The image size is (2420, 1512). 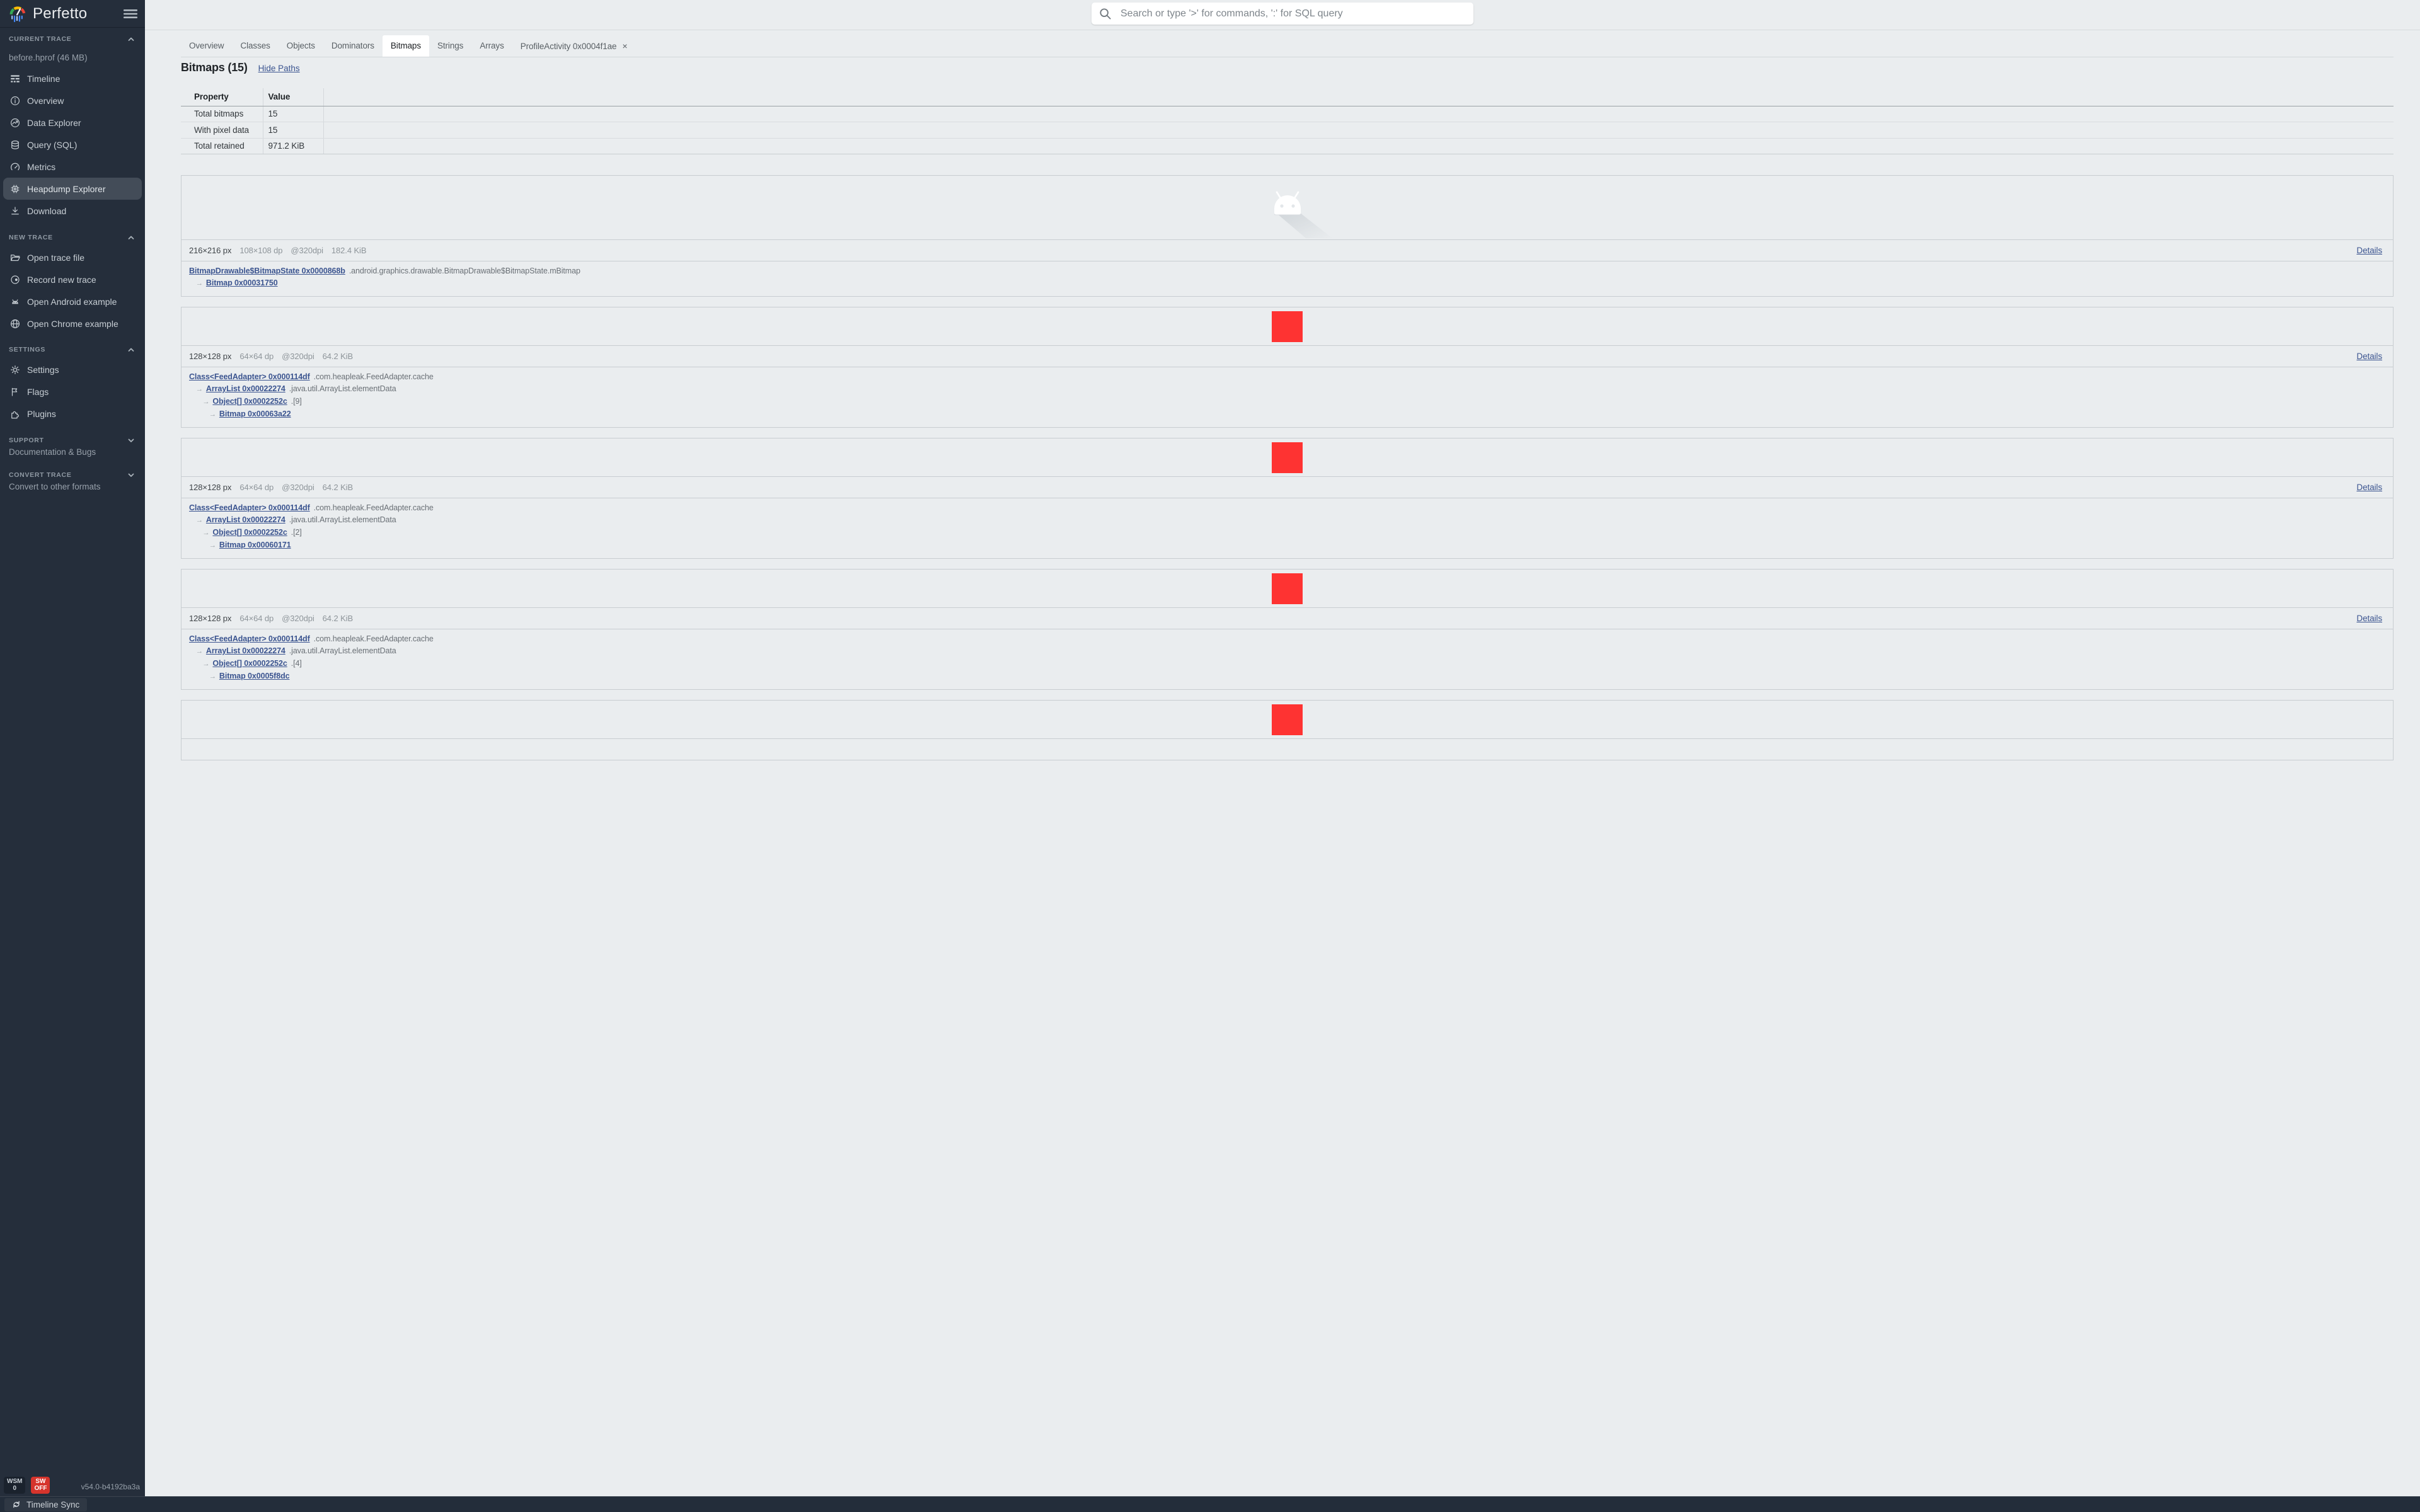 I want to click on sidebar-item-settings: Settings, so click(x=73, y=369).